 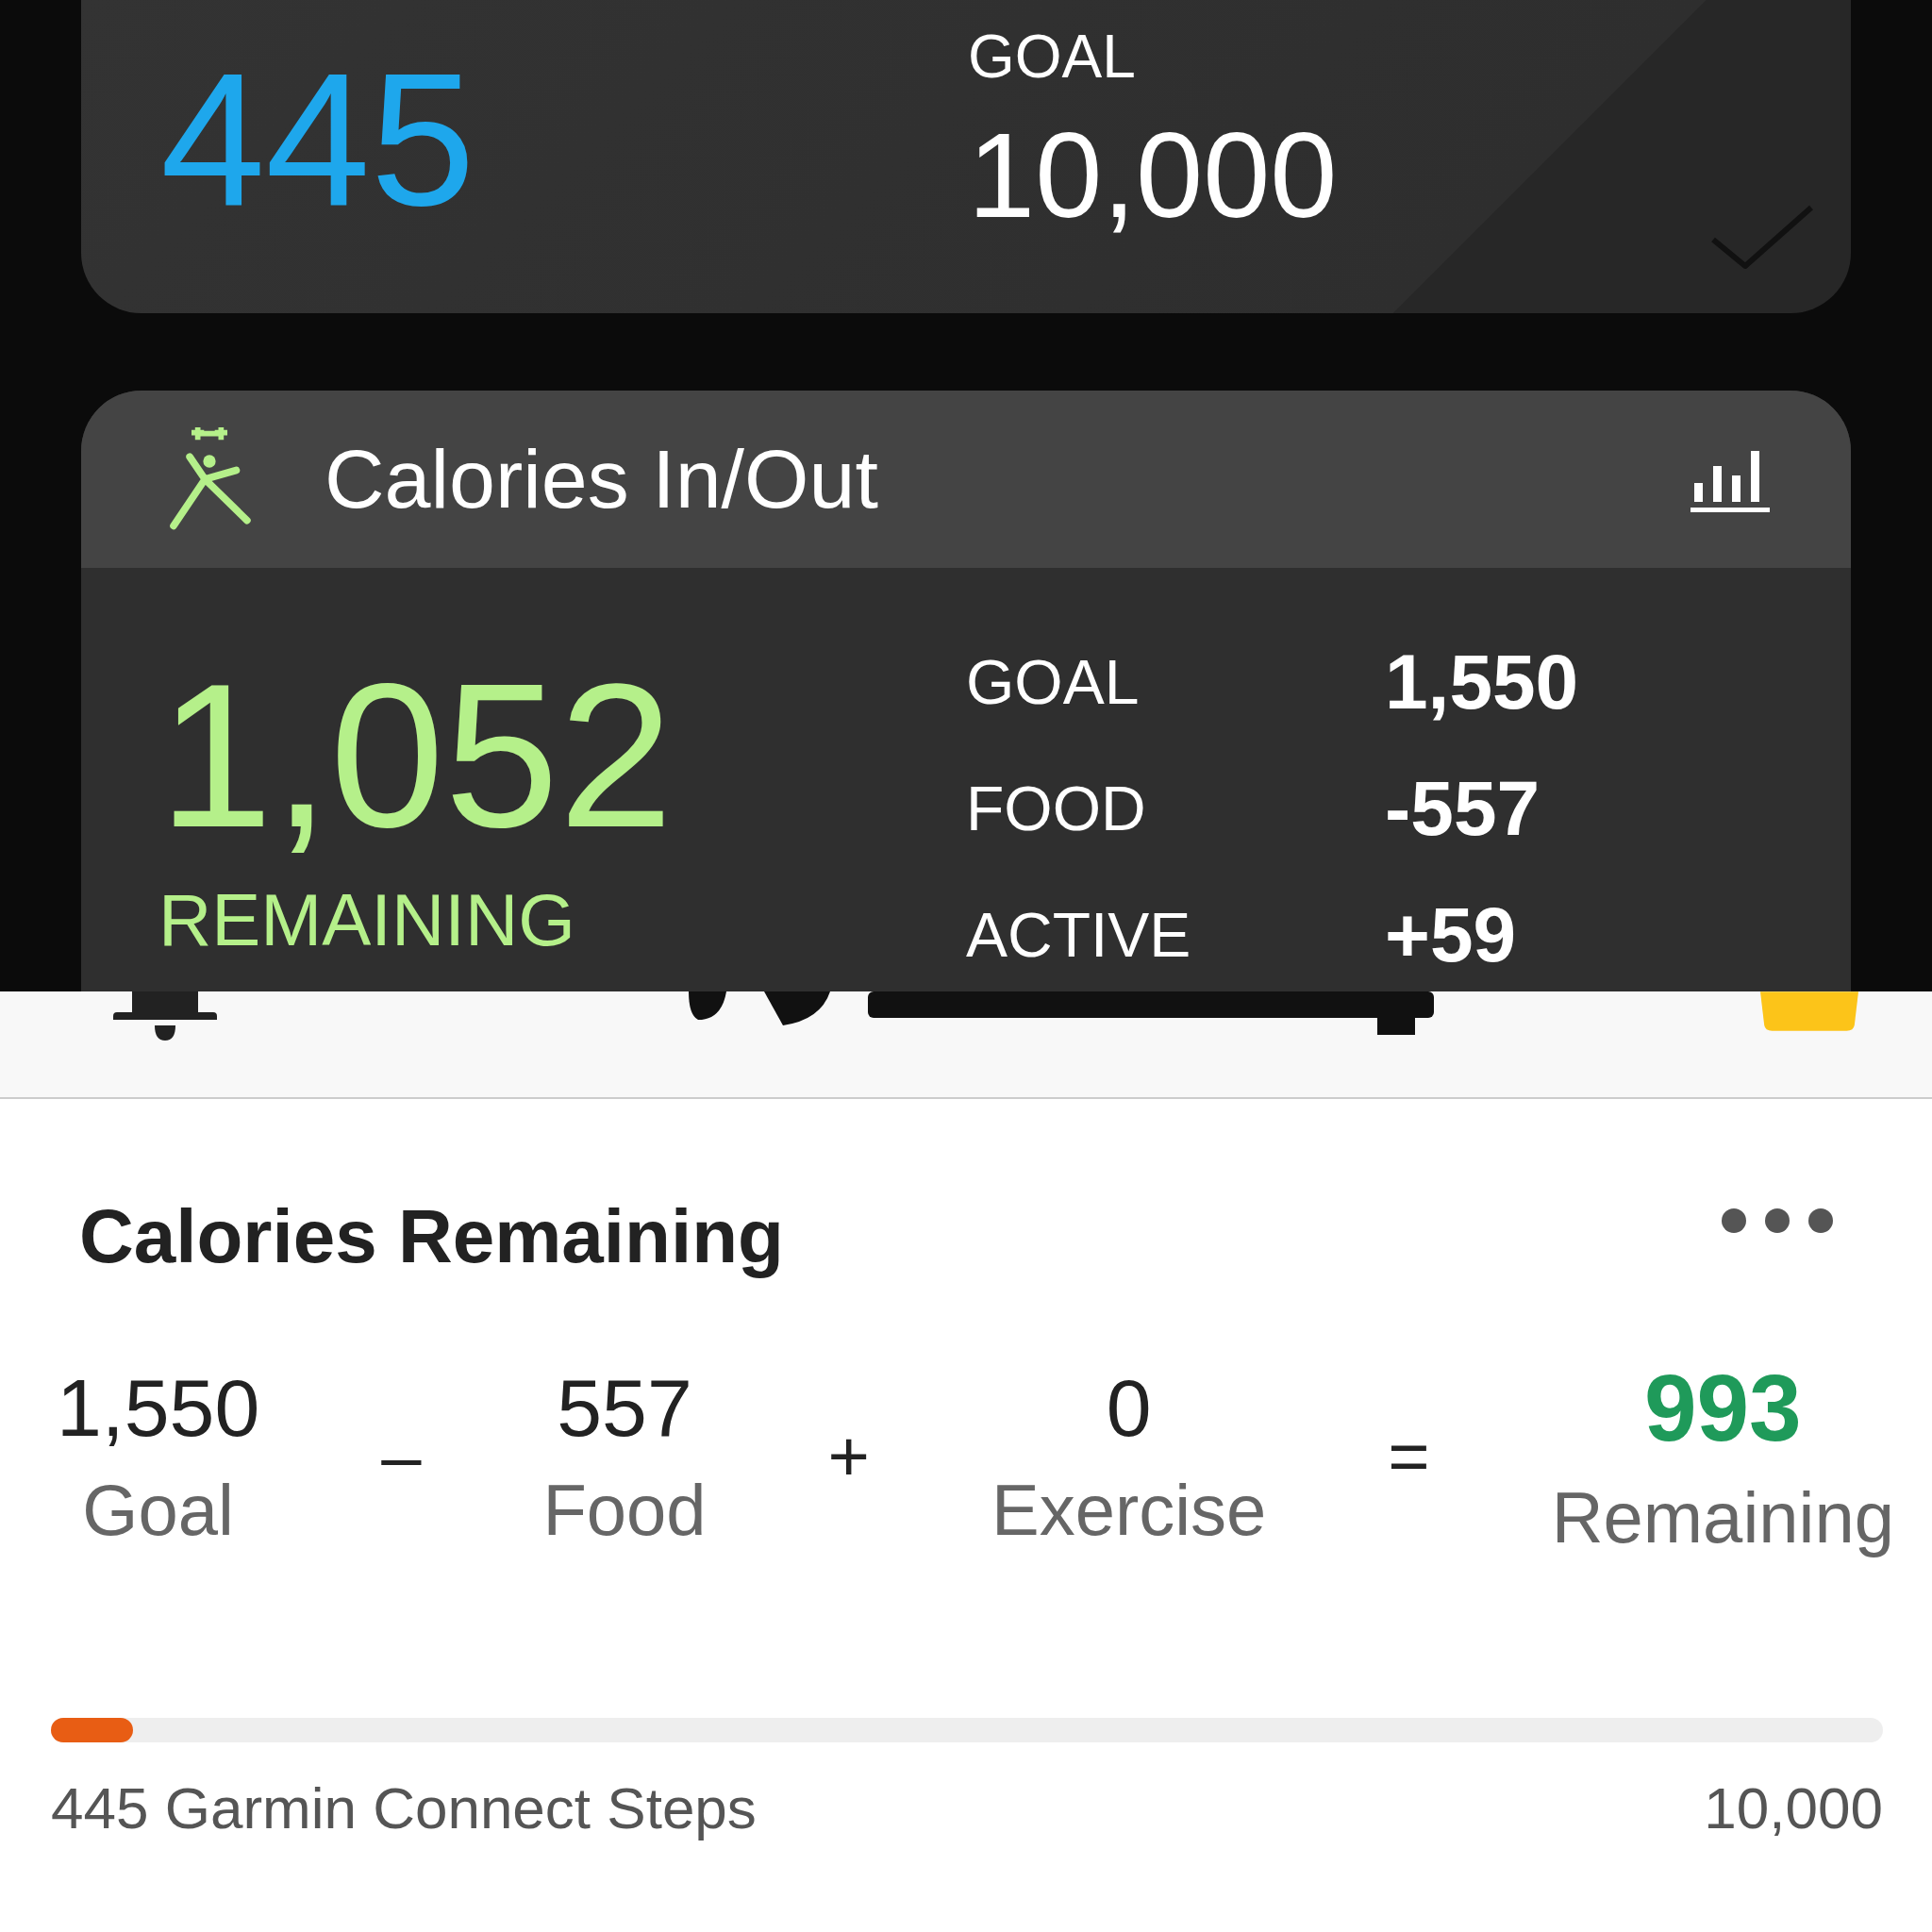 I want to click on steps-label: 445 Garmin Connect Steps, so click(x=404, y=1807).